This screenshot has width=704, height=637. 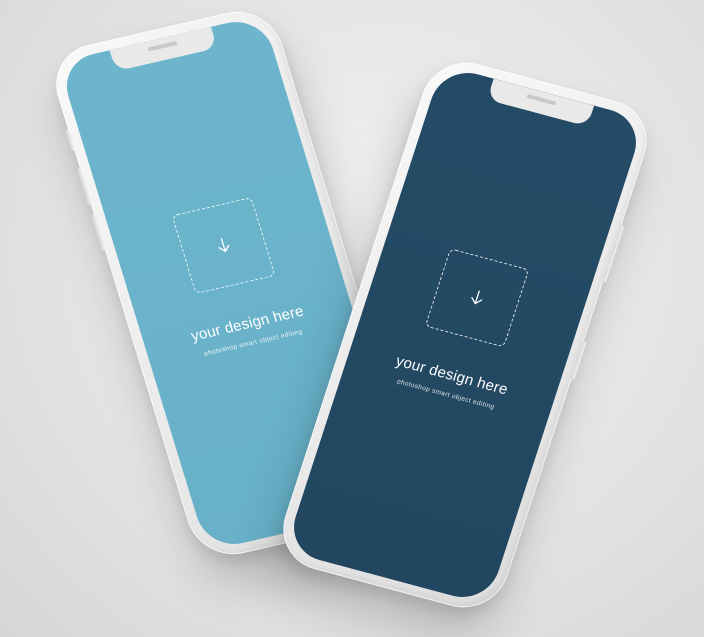 What do you see at coordinates (70, 140) in the screenshot?
I see `silent-switch` at bounding box center [70, 140].